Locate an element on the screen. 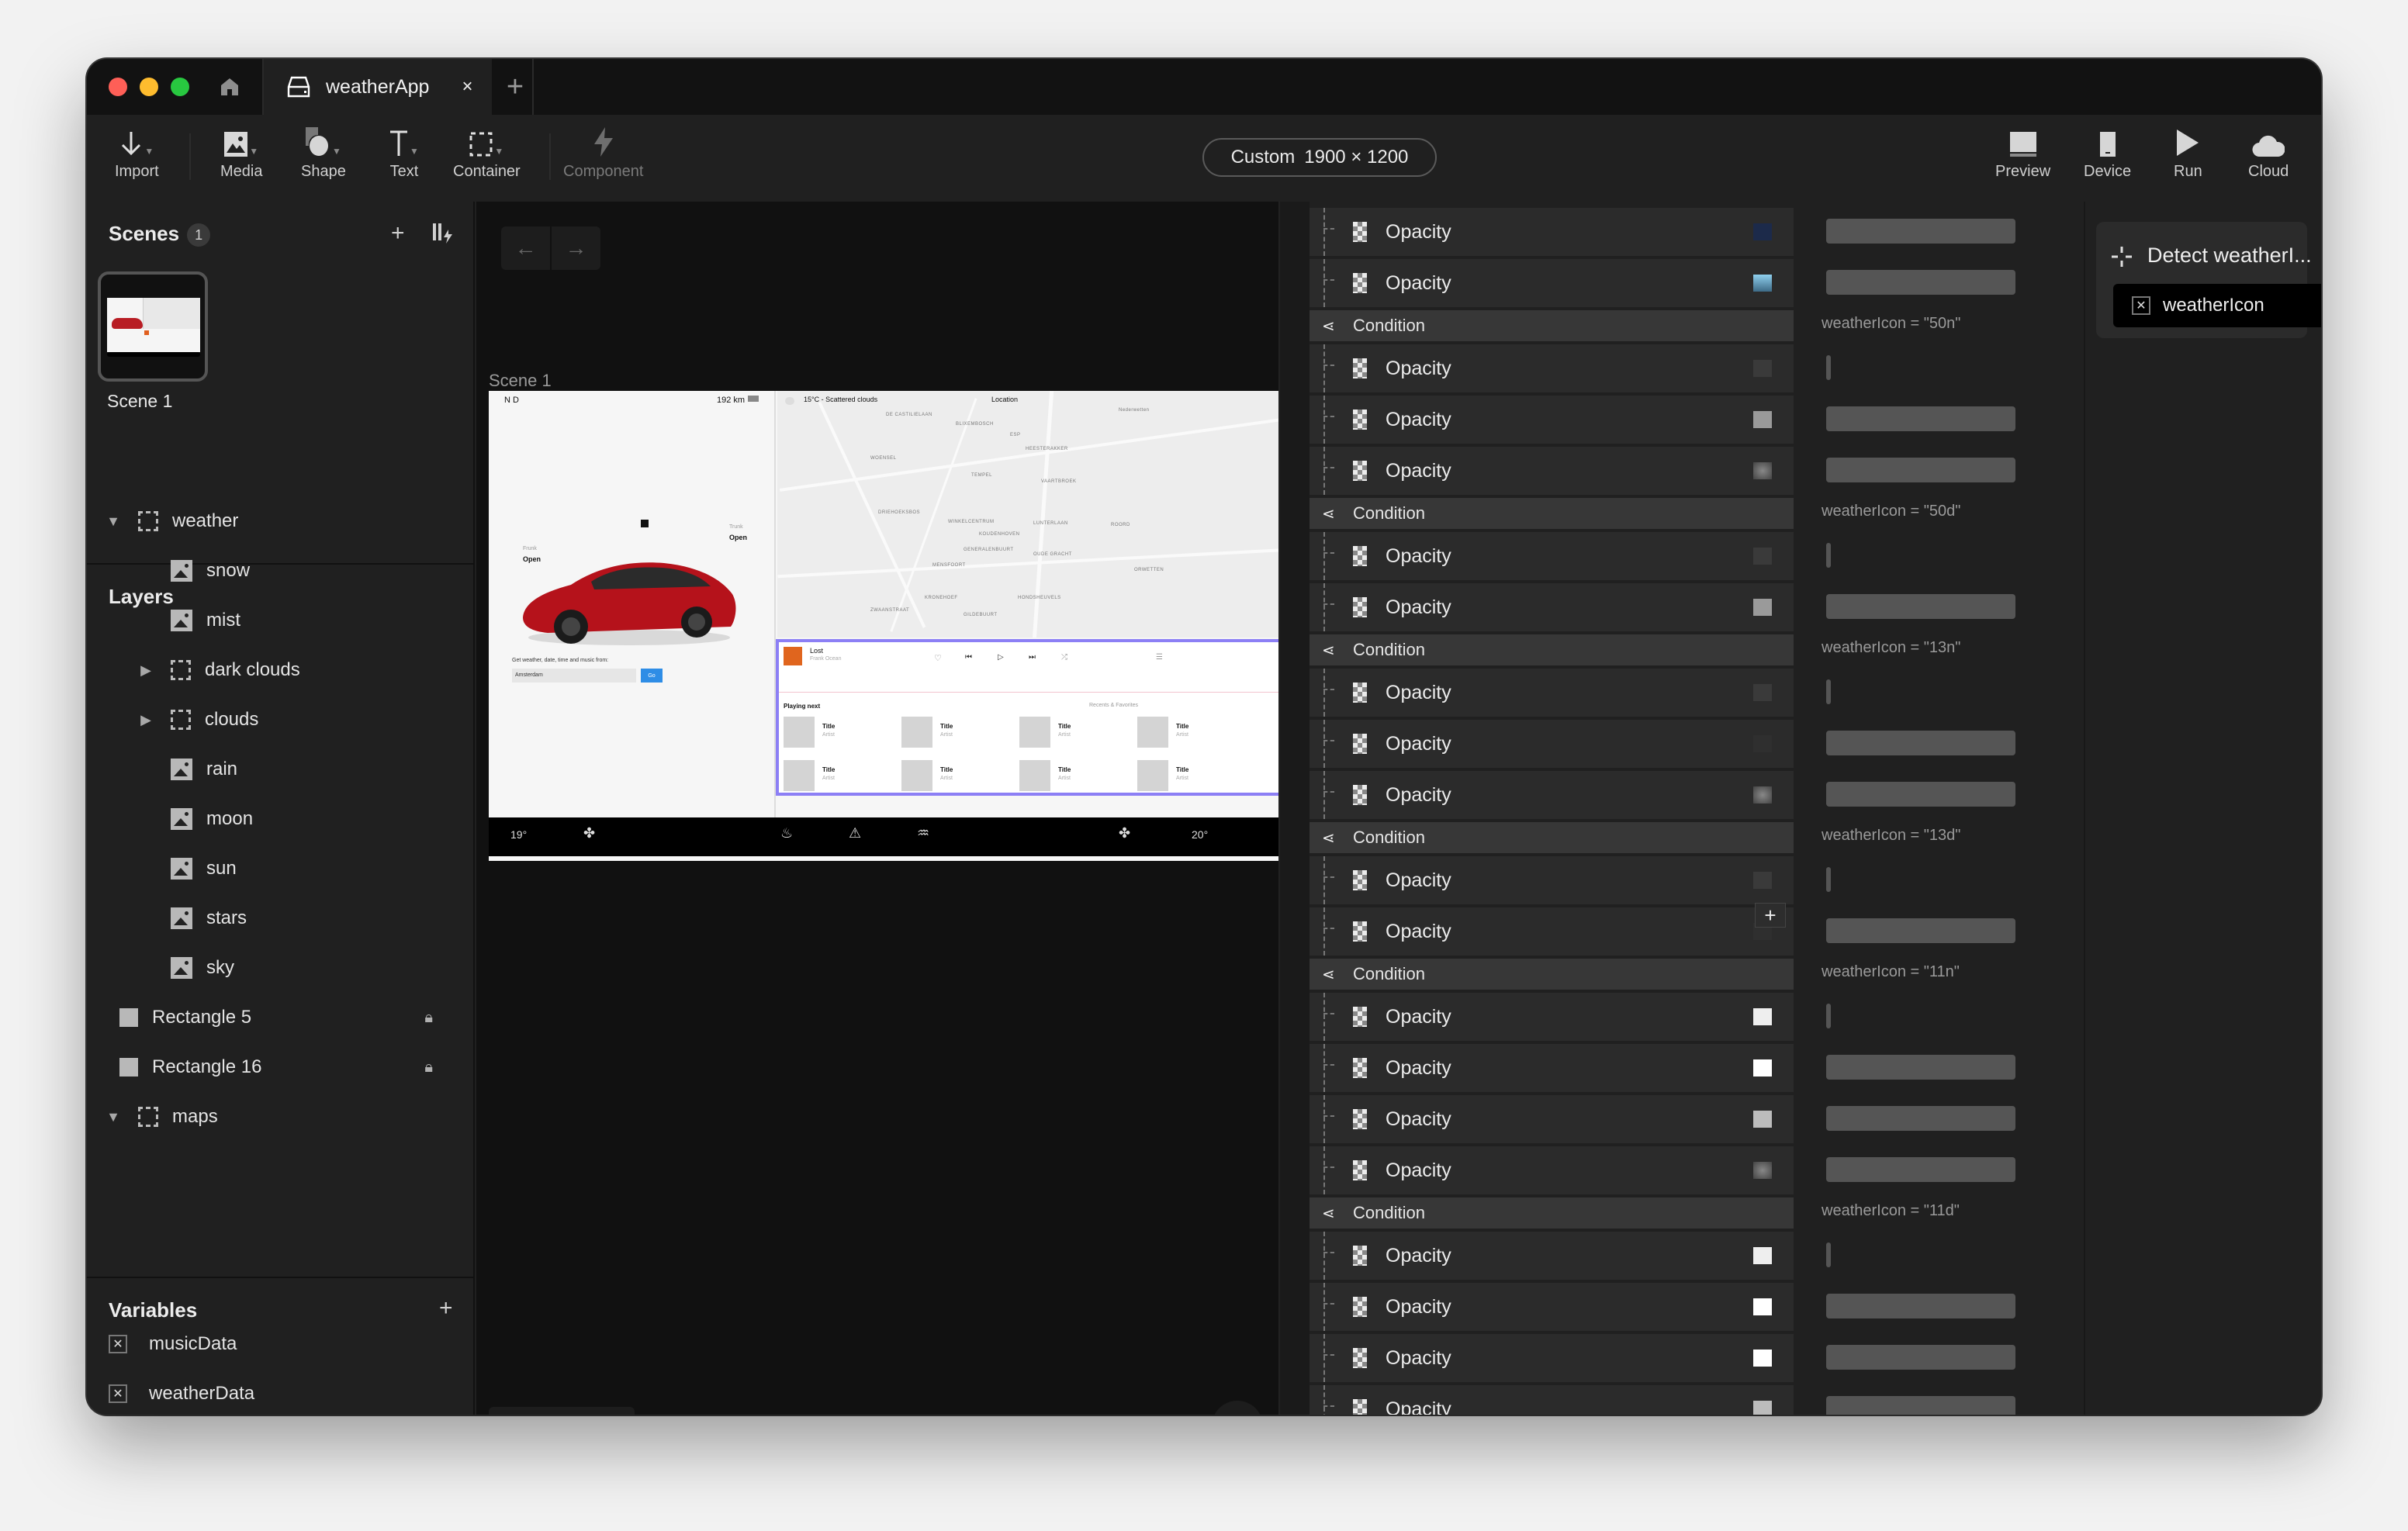 This screenshot has width=2408, height=1531. condition-expression: weatherIcon = "11d" is located at coordinates (1891, 1211).